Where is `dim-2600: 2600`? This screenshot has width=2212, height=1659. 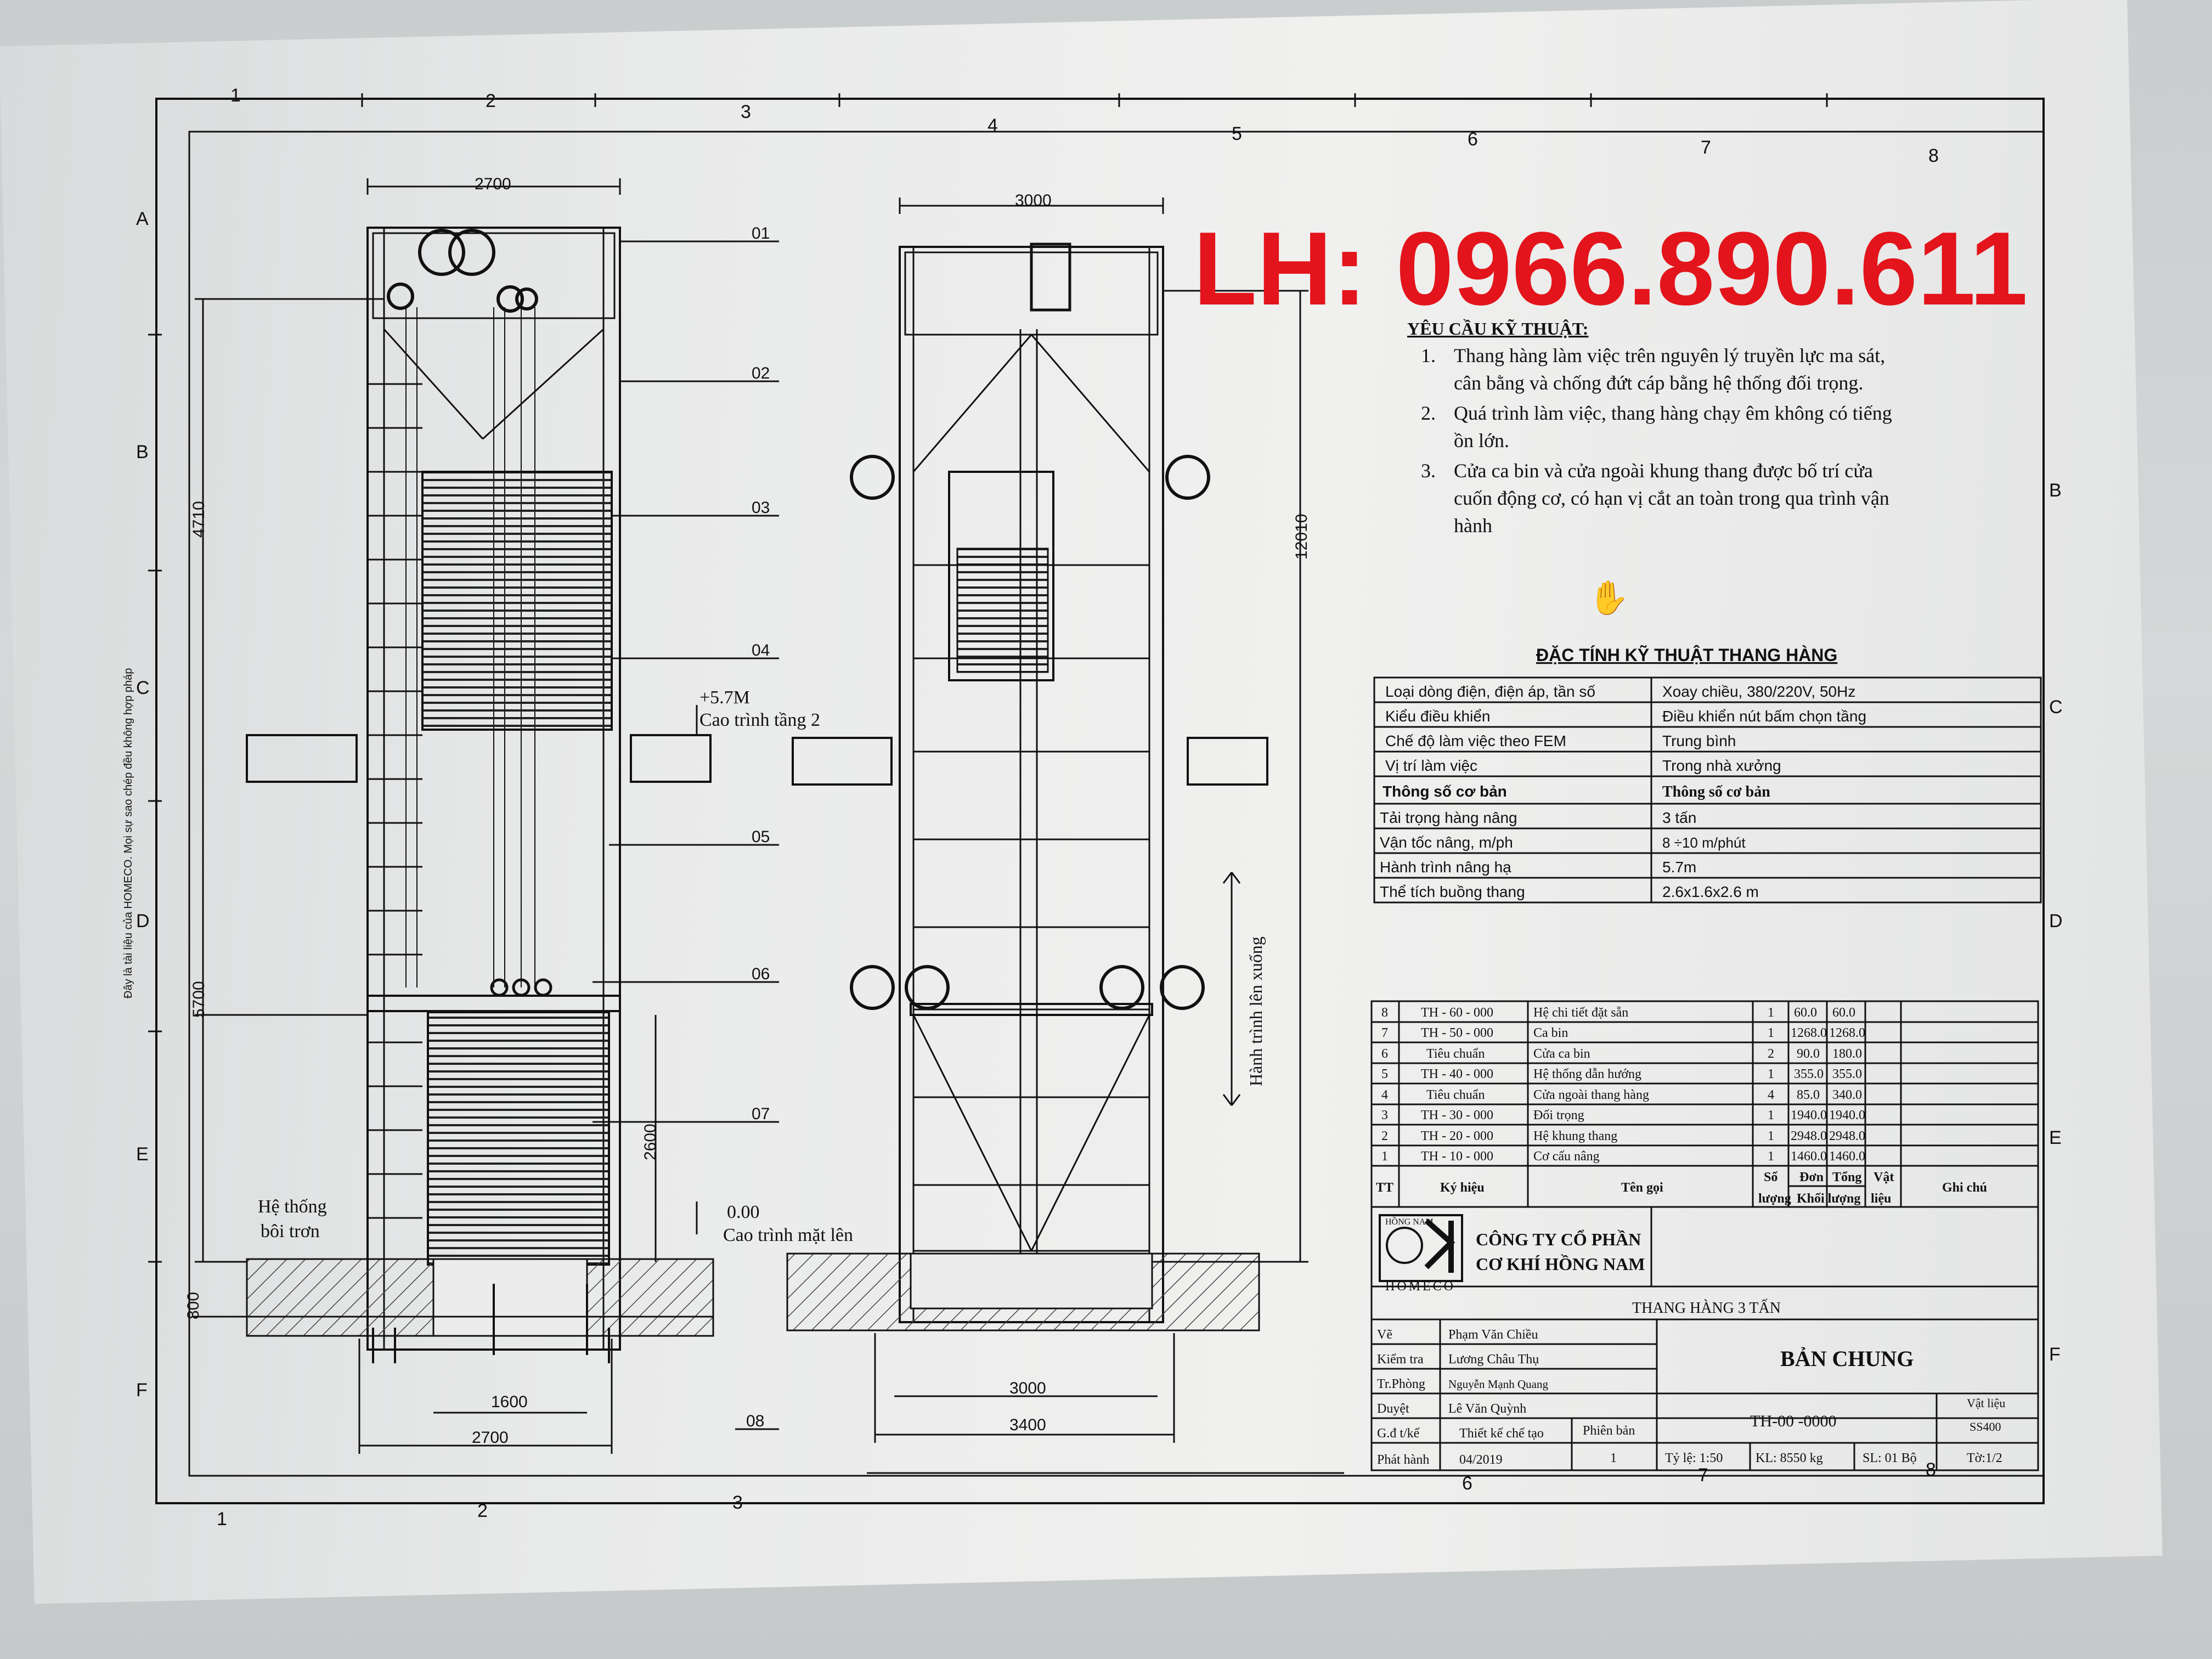
dim-2600: 2600 is located at coordinates (650, 1142).